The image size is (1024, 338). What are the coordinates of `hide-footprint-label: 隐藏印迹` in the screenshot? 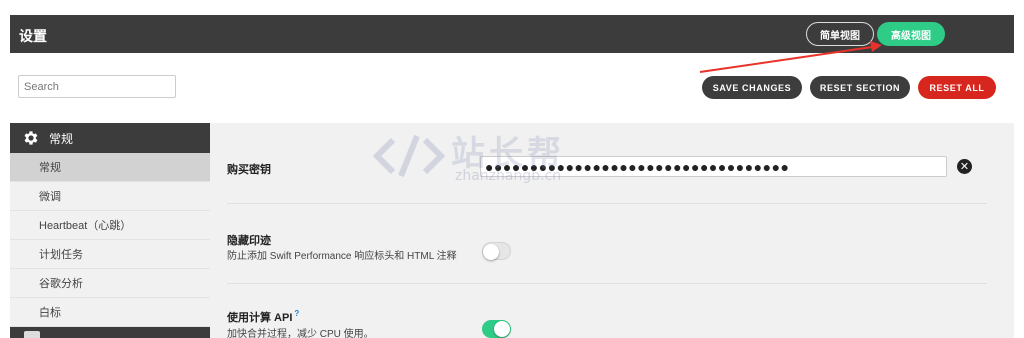 It's located at (249, 241).